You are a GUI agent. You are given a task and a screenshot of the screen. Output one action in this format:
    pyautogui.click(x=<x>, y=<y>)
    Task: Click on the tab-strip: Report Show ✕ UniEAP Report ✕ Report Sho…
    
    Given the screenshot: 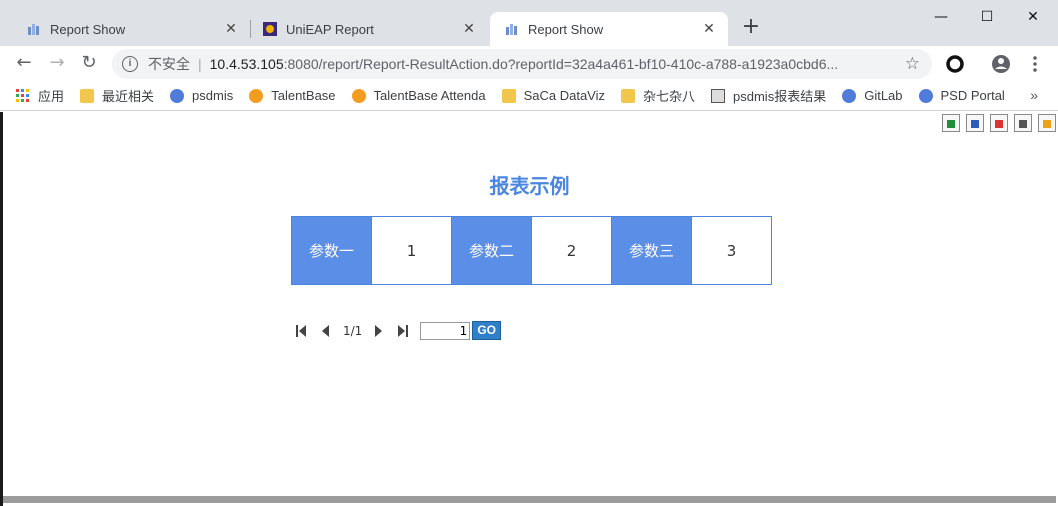 What is the action you would take?
    pyautogui.click(x=529, y=23)
    